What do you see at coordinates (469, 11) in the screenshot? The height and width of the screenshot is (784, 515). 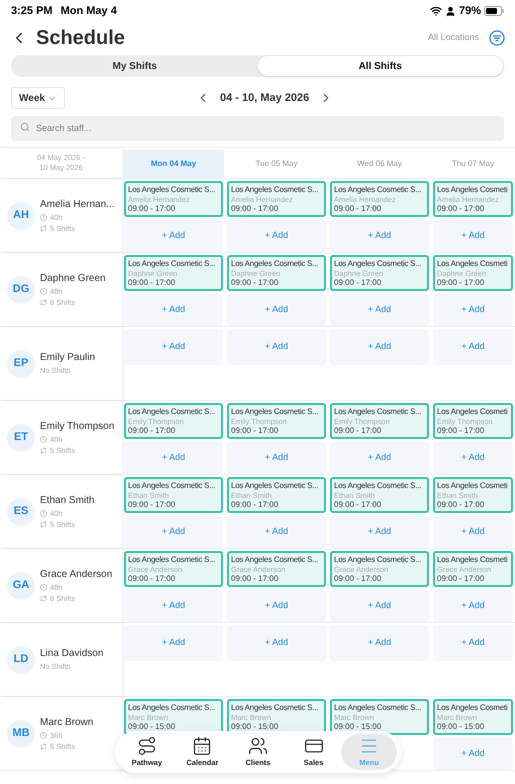 I see `battery-percent: 79%` at bounding box center [469, 11].